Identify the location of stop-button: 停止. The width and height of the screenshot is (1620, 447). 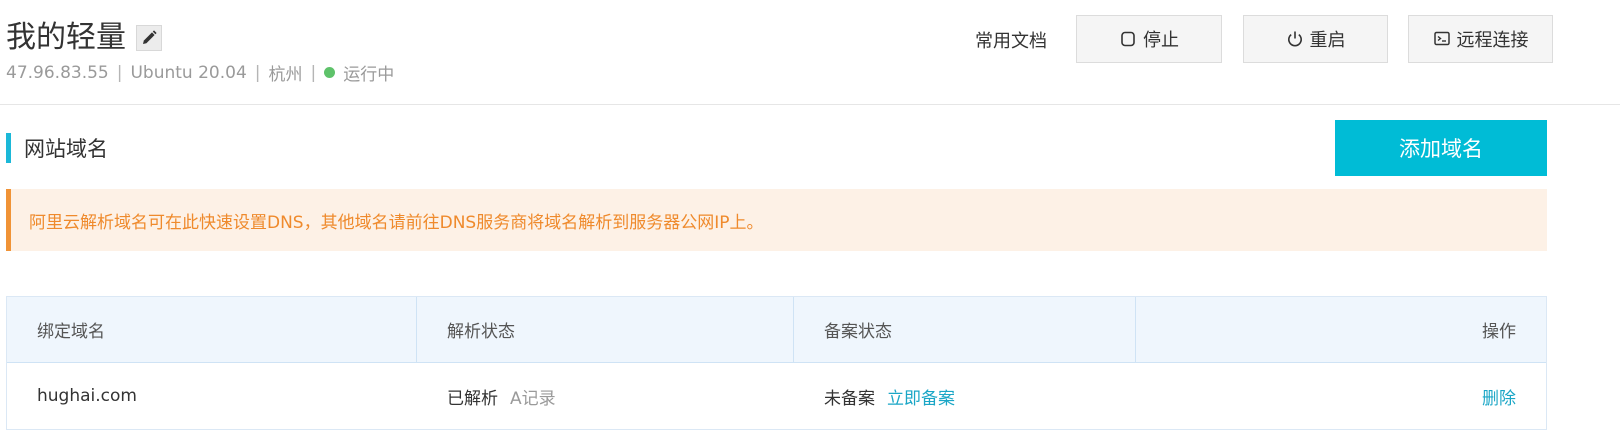
(1149, 39).